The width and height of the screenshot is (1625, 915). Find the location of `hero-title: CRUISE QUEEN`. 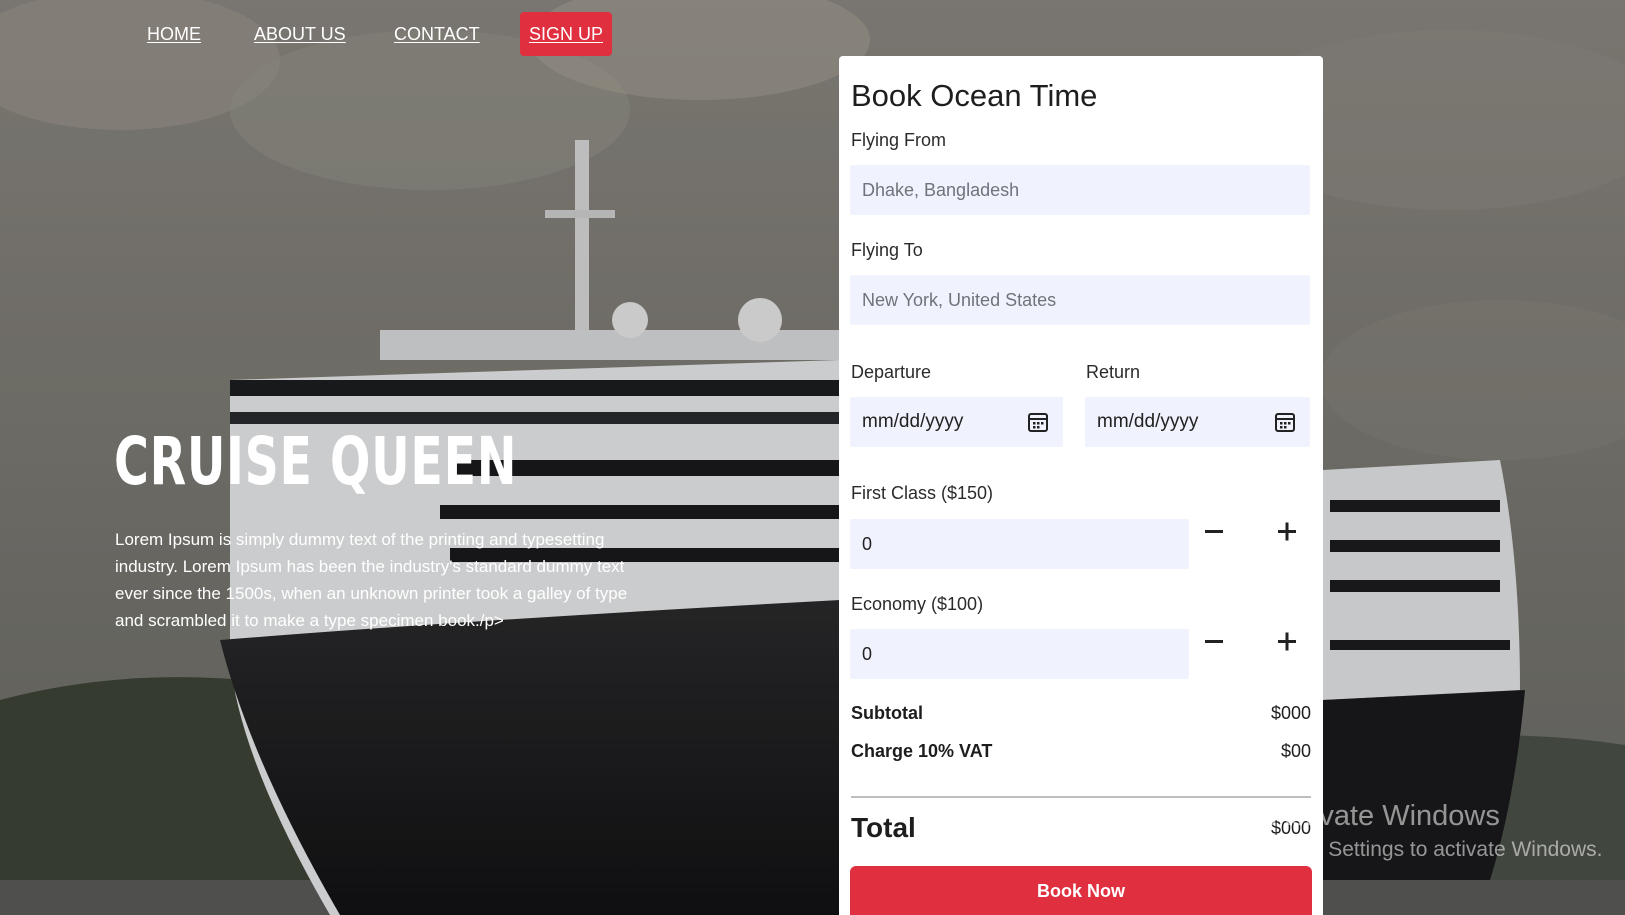

hero-title: CRUISE QUEEN is located at coordinates (316, 461).